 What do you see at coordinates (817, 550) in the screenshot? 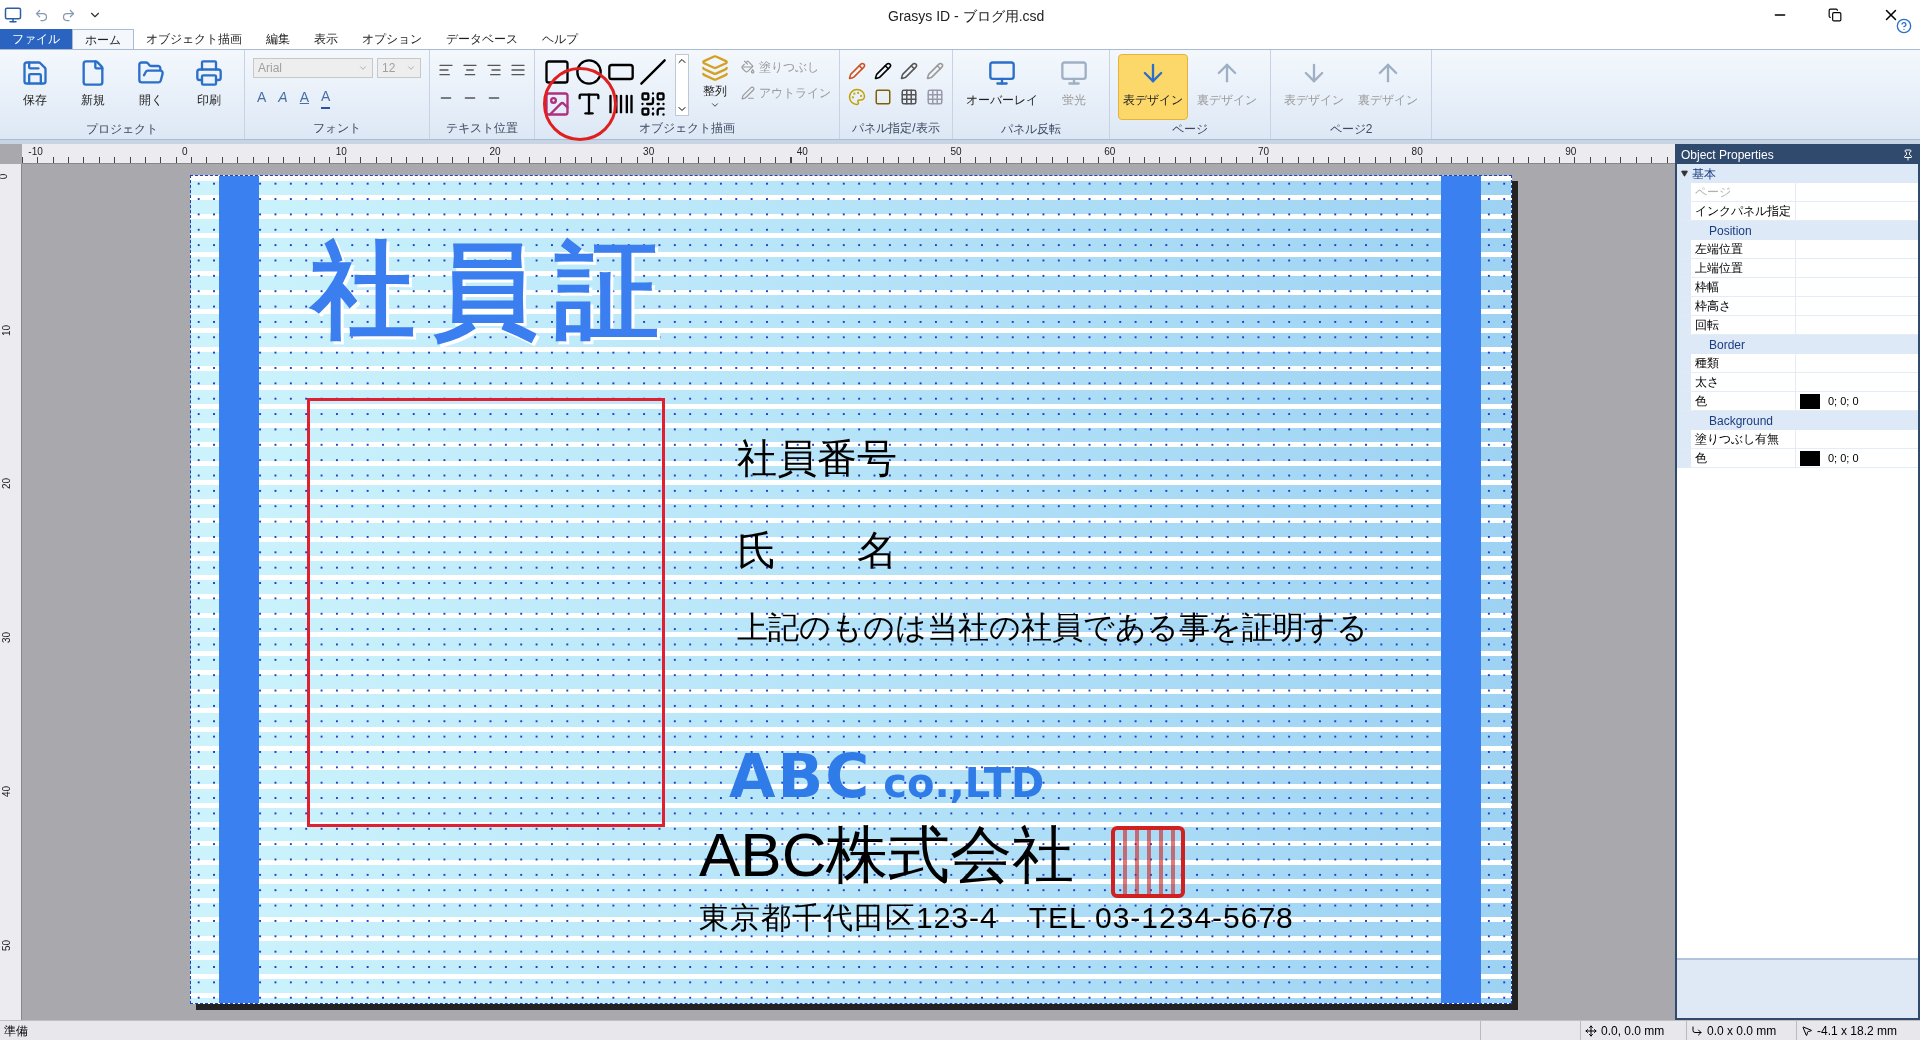
I see `name-label: 氏 名` at bounding box center [817, 550].